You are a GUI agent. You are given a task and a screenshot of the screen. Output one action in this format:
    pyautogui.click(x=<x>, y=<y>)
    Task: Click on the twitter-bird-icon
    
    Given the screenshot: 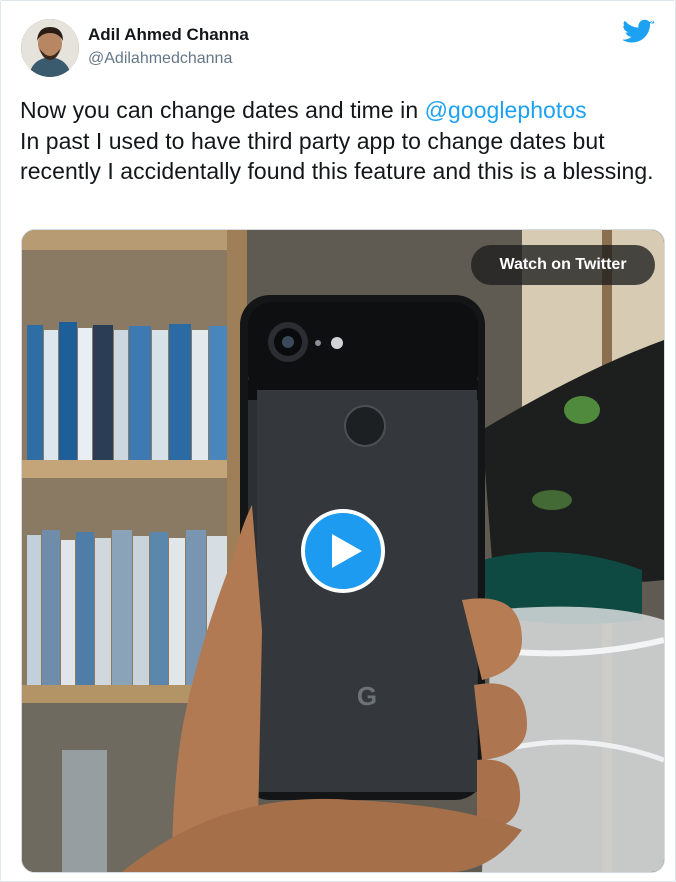 What is the action you would take?
    pyautogui.click(x=639, y=33)
    